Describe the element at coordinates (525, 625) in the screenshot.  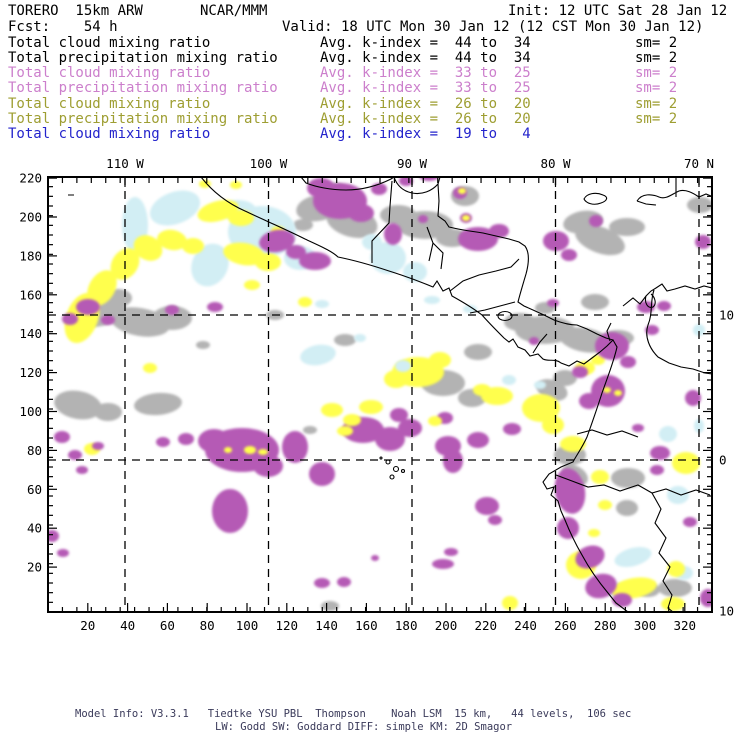
I see `x-axis-tick-label: 240` at that location.